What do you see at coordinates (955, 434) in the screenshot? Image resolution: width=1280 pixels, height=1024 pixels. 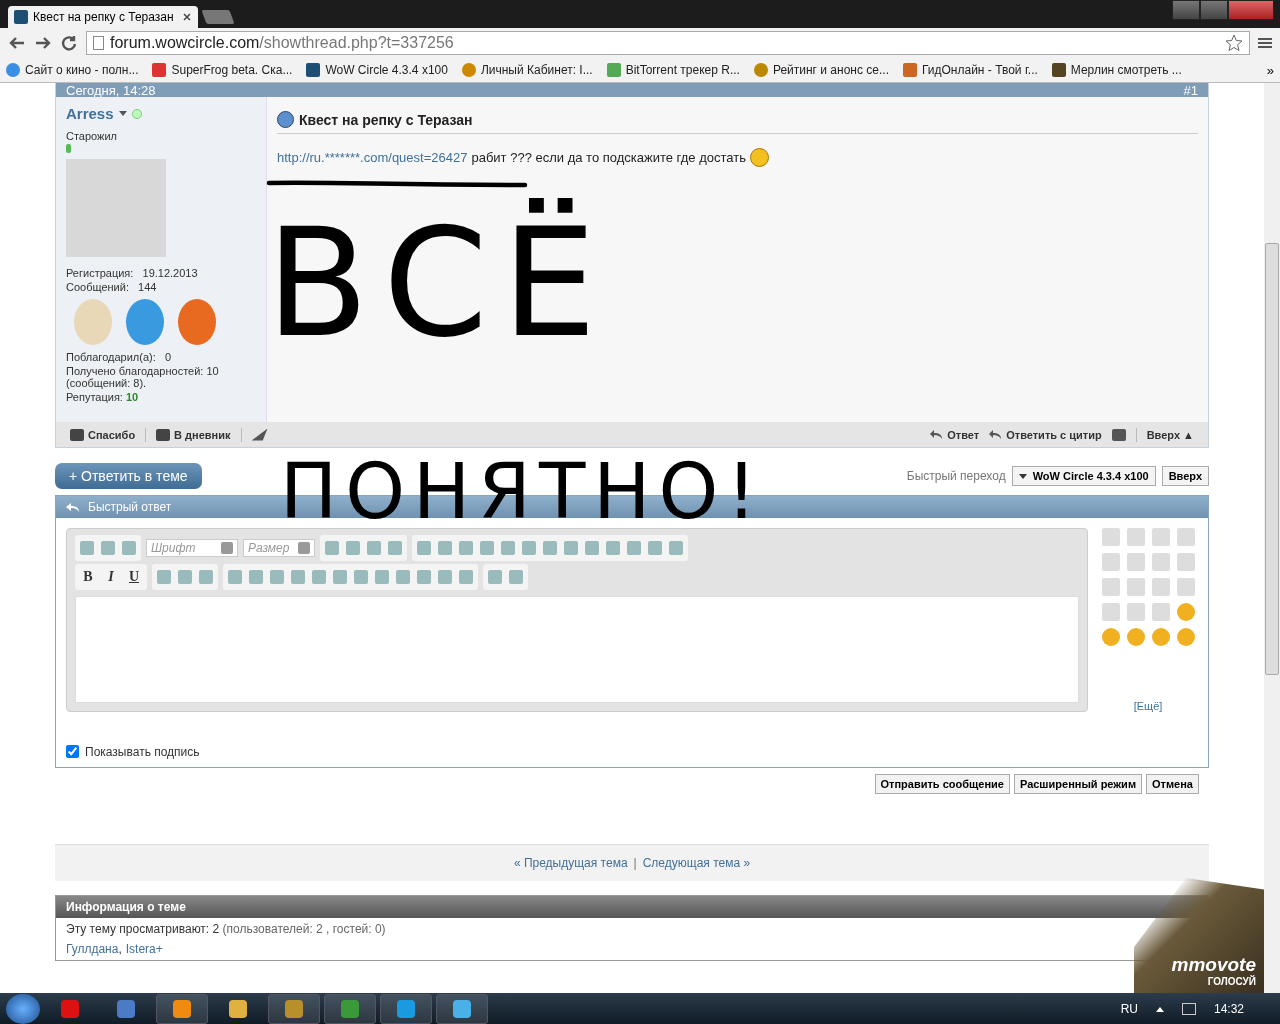 I see `post-action-link: Ответ` at bounding box center [955, 434].